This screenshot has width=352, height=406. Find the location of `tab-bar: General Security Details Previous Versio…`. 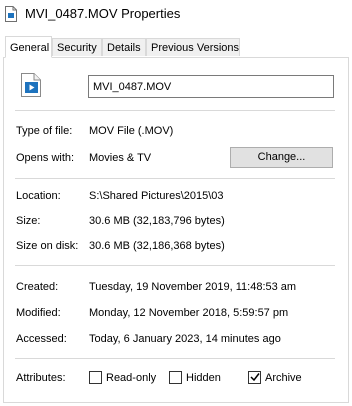

tab-bar: General Security Details Previous Versio… is located at coordinates (176, 47).